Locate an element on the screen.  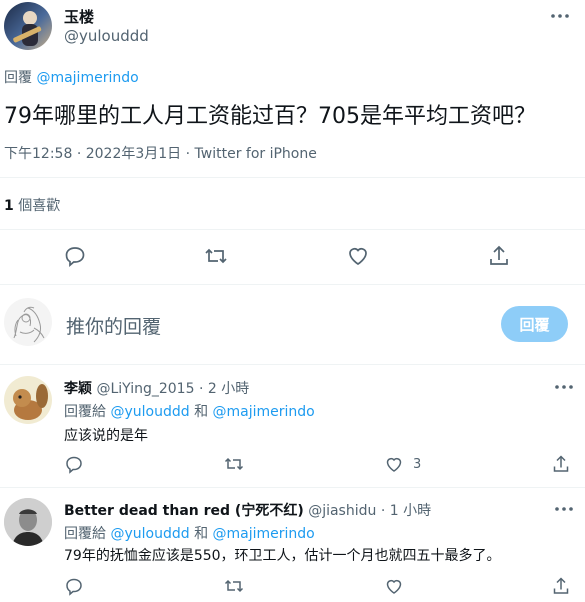
tweet-meta: 下午12:58 · 2022年3月1日 · Twitter for iPhone is located at coordinates (160, 154).